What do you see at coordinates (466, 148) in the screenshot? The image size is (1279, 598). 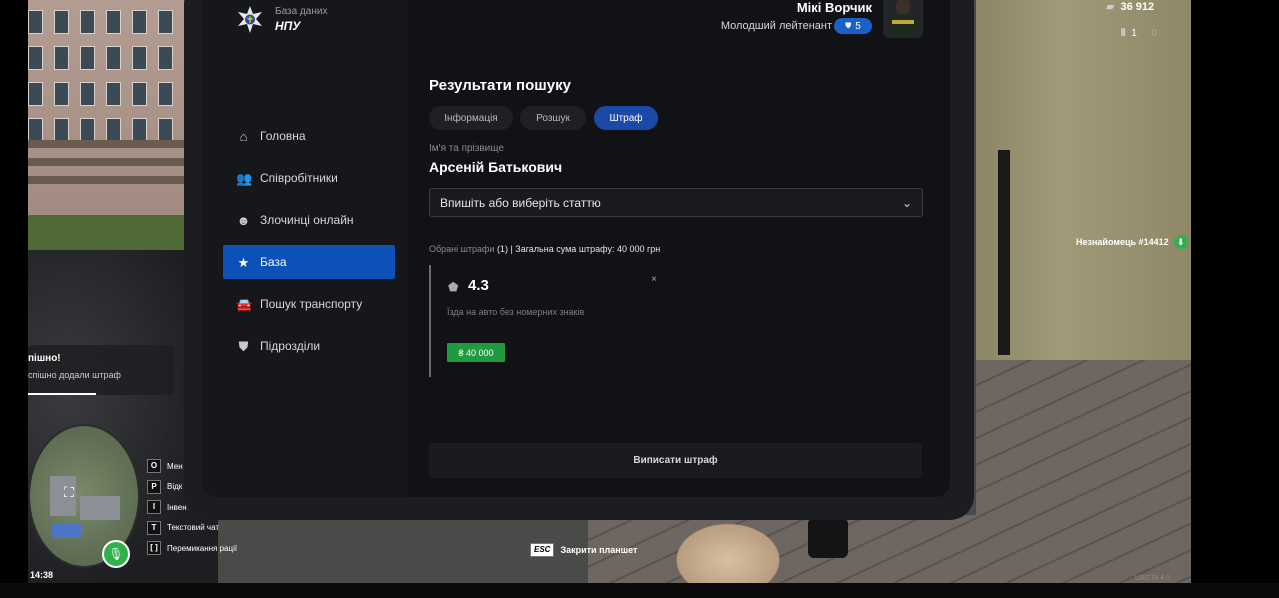 I see `name-label: Ім'я та прізвище` at bounding box center [466, 148].